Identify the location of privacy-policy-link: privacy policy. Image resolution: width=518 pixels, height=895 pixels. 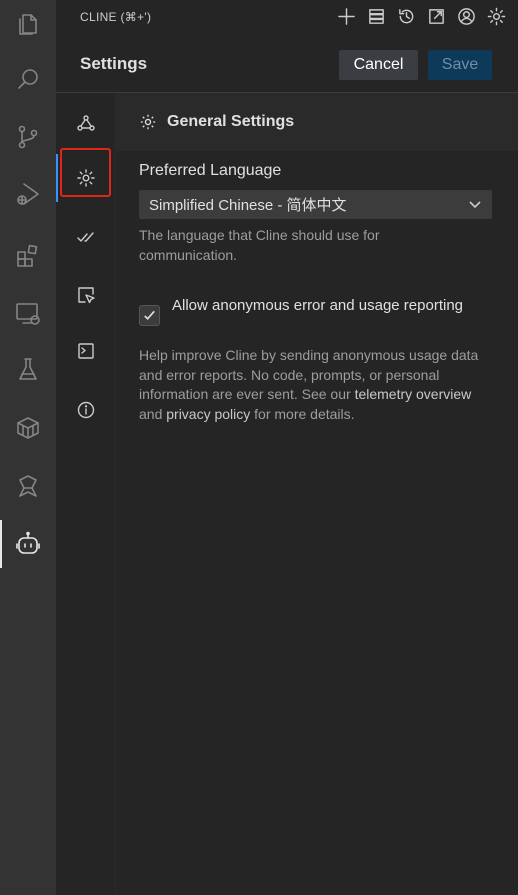
(208, 414).